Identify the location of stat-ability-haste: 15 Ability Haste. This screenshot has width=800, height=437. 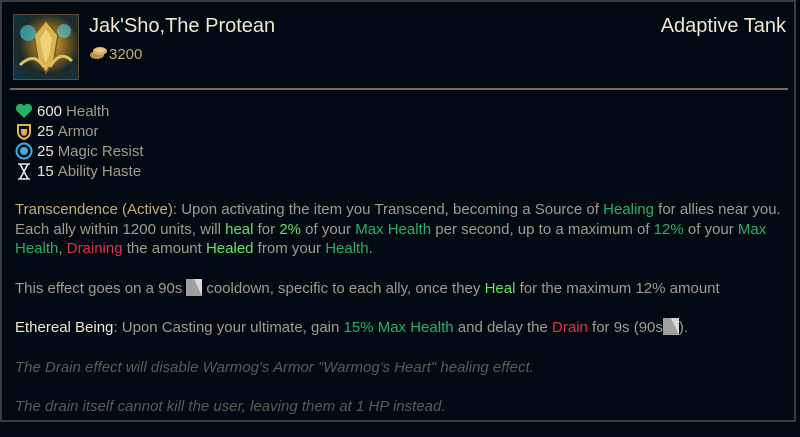
(79, 171).